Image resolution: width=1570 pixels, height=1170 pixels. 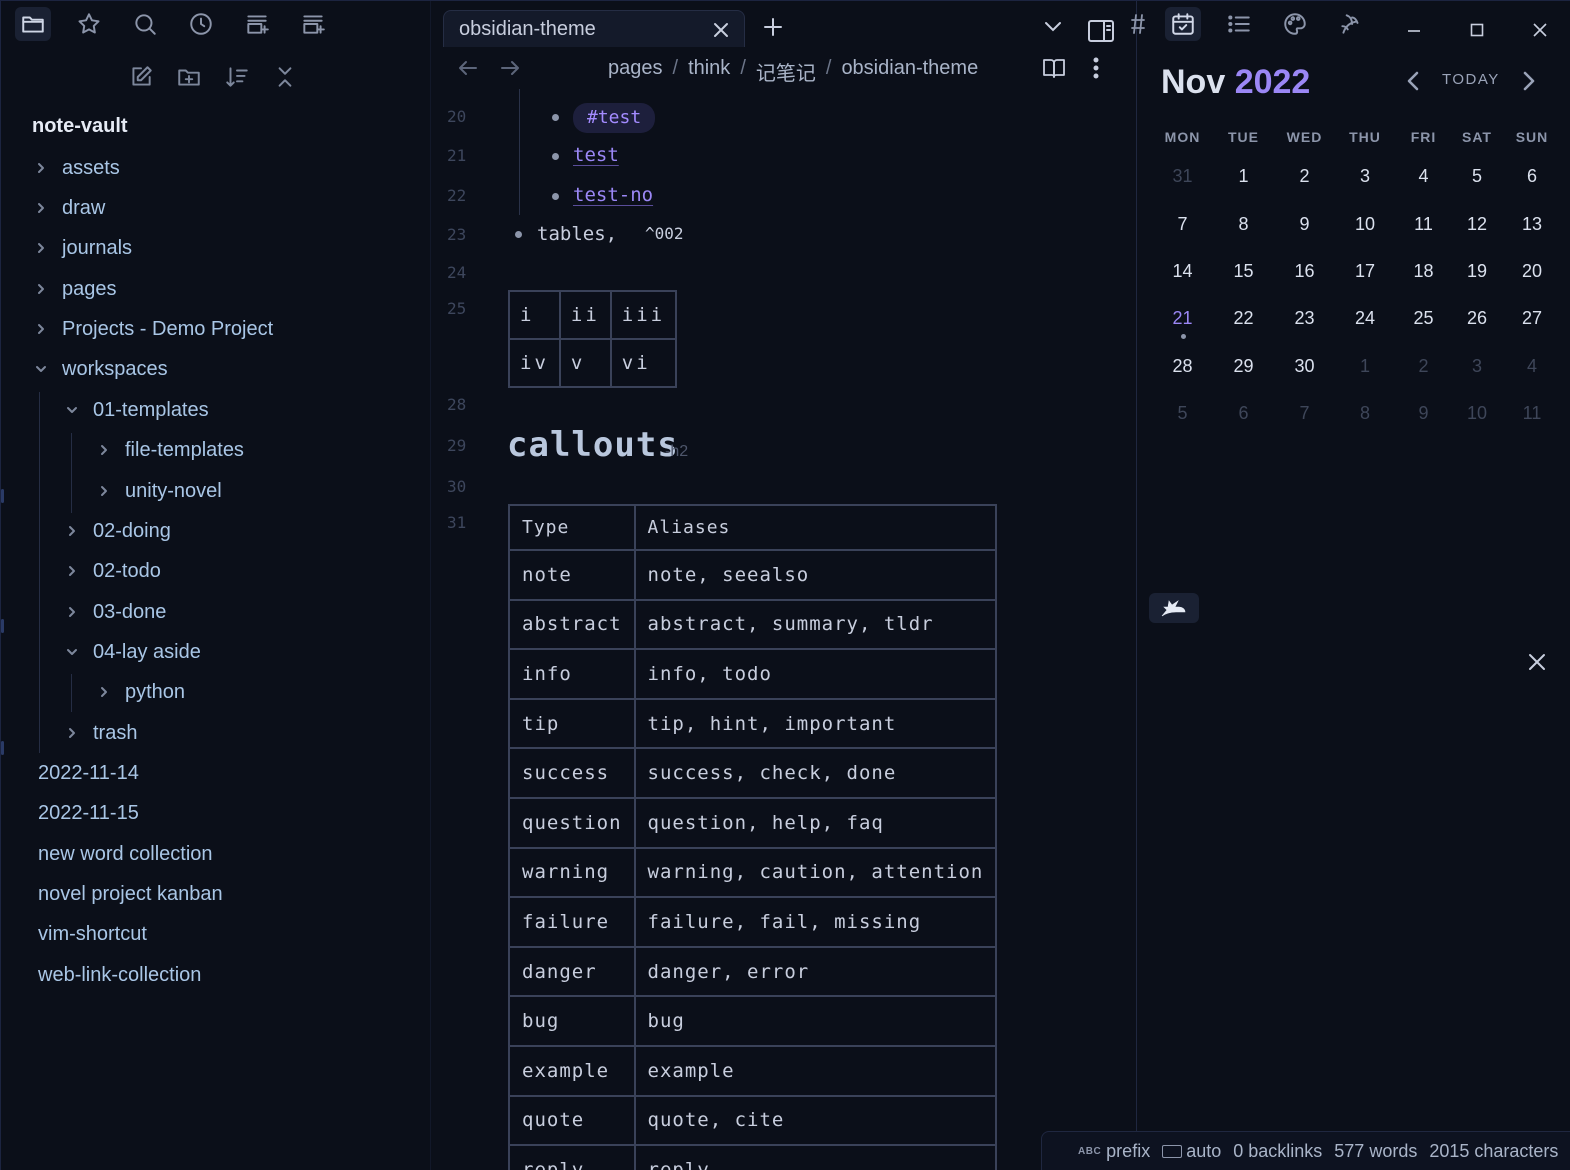 What do you see at coordinates (572, 822) in the screenshot?
I see `table-cell: question` at bounding box center [572, 822].